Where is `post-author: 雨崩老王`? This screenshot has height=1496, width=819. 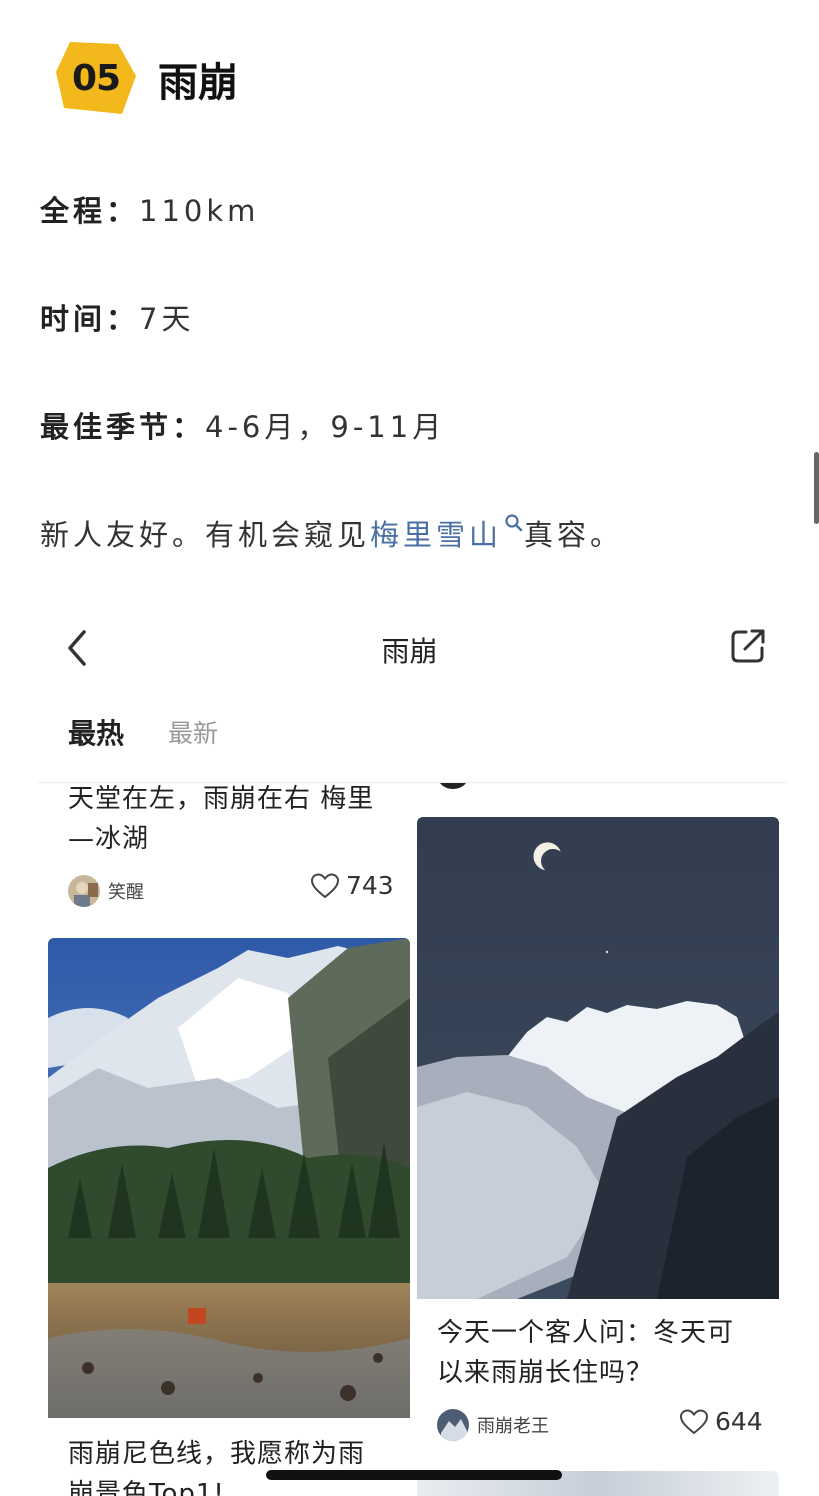
post-author: 雨崩老王 is located at coordinates (493, 1425).